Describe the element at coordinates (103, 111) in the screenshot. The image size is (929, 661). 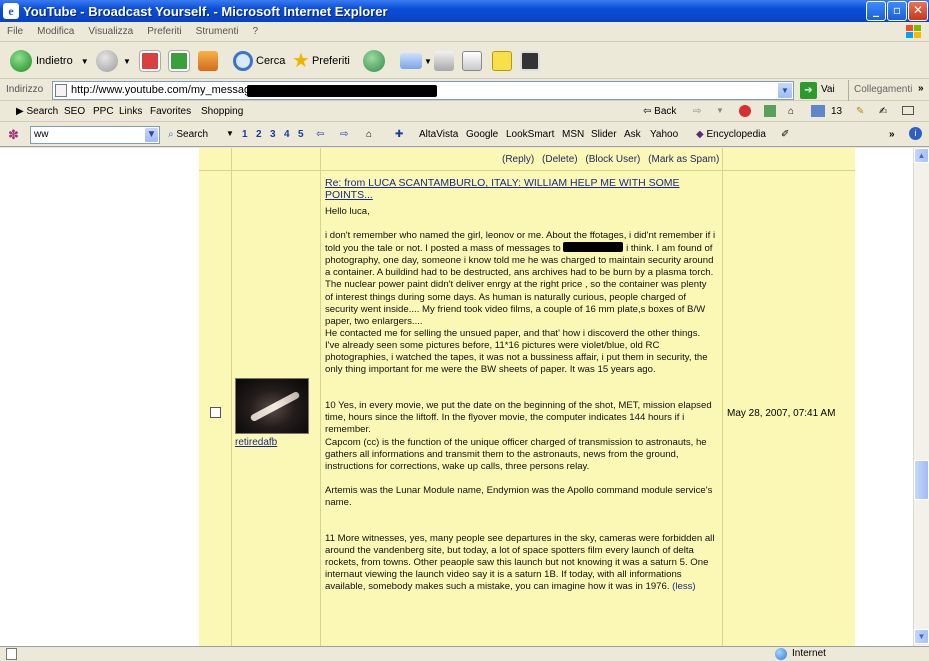
I see `link-ppc: PPC` at that location.